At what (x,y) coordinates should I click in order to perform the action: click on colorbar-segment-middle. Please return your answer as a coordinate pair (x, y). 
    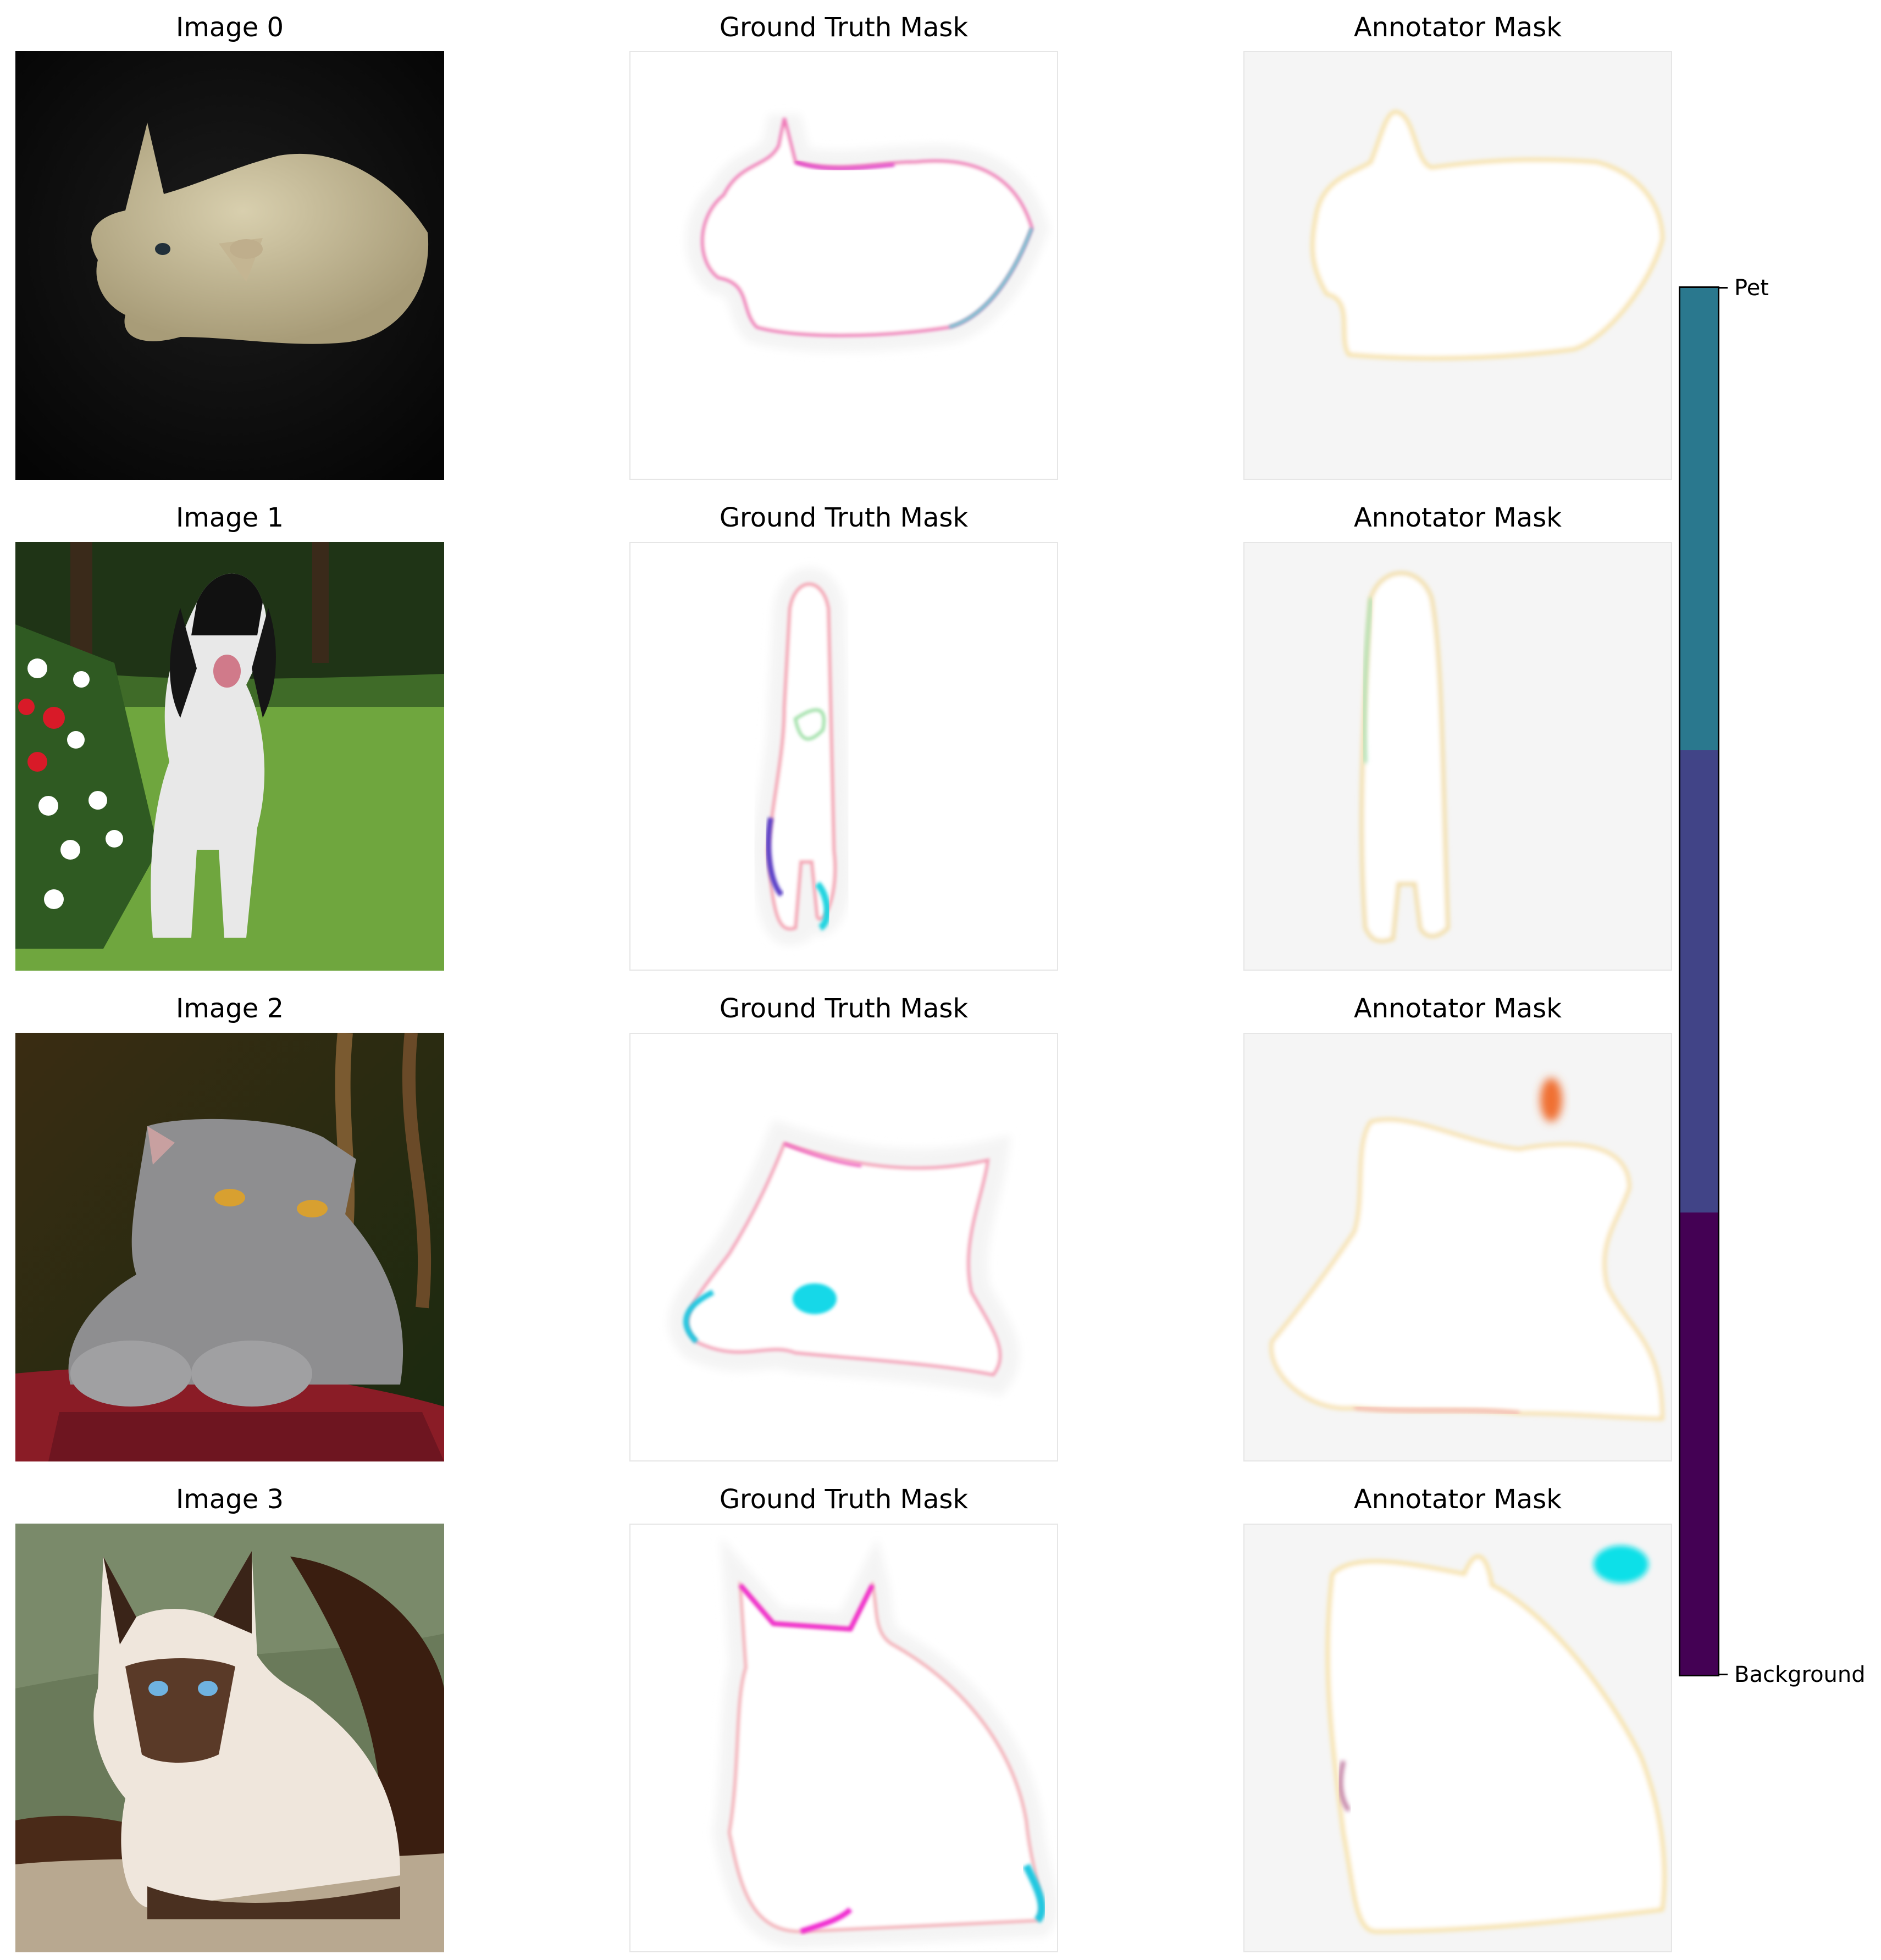
    Looking at the image, I should click on (1699, 981).